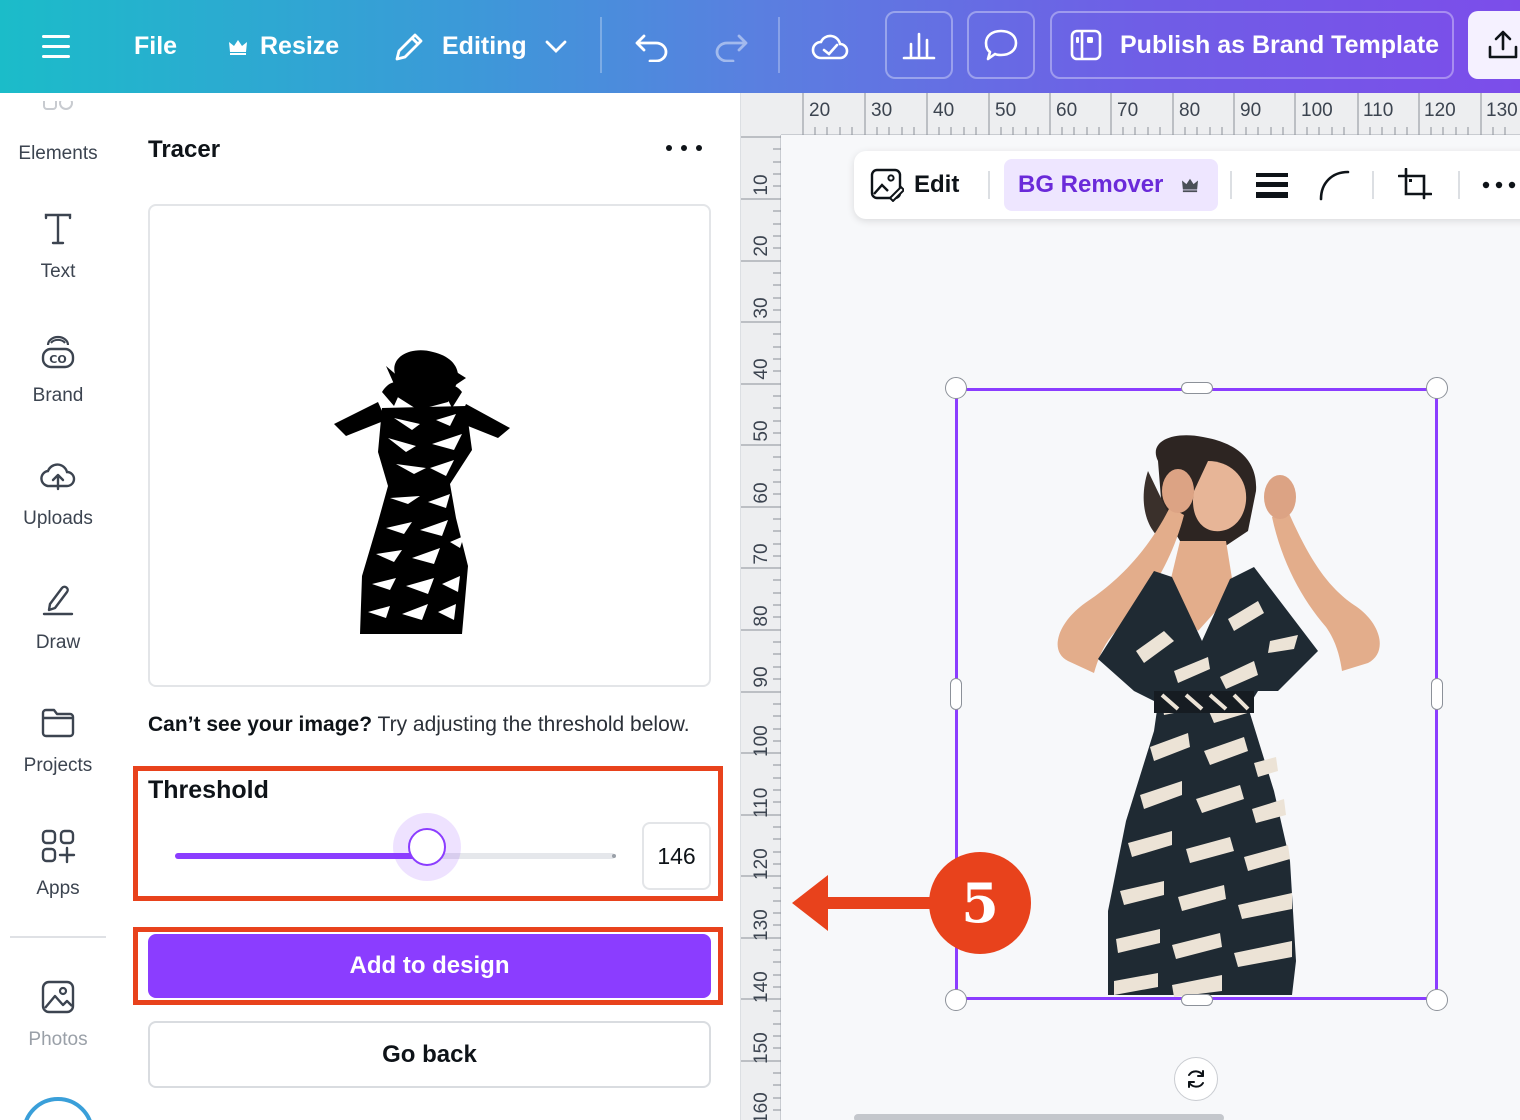 The image size is (1520, 1120). Describe the element at coordinates (58, 111) in the screenshot. I see `elements-icon` at that location.